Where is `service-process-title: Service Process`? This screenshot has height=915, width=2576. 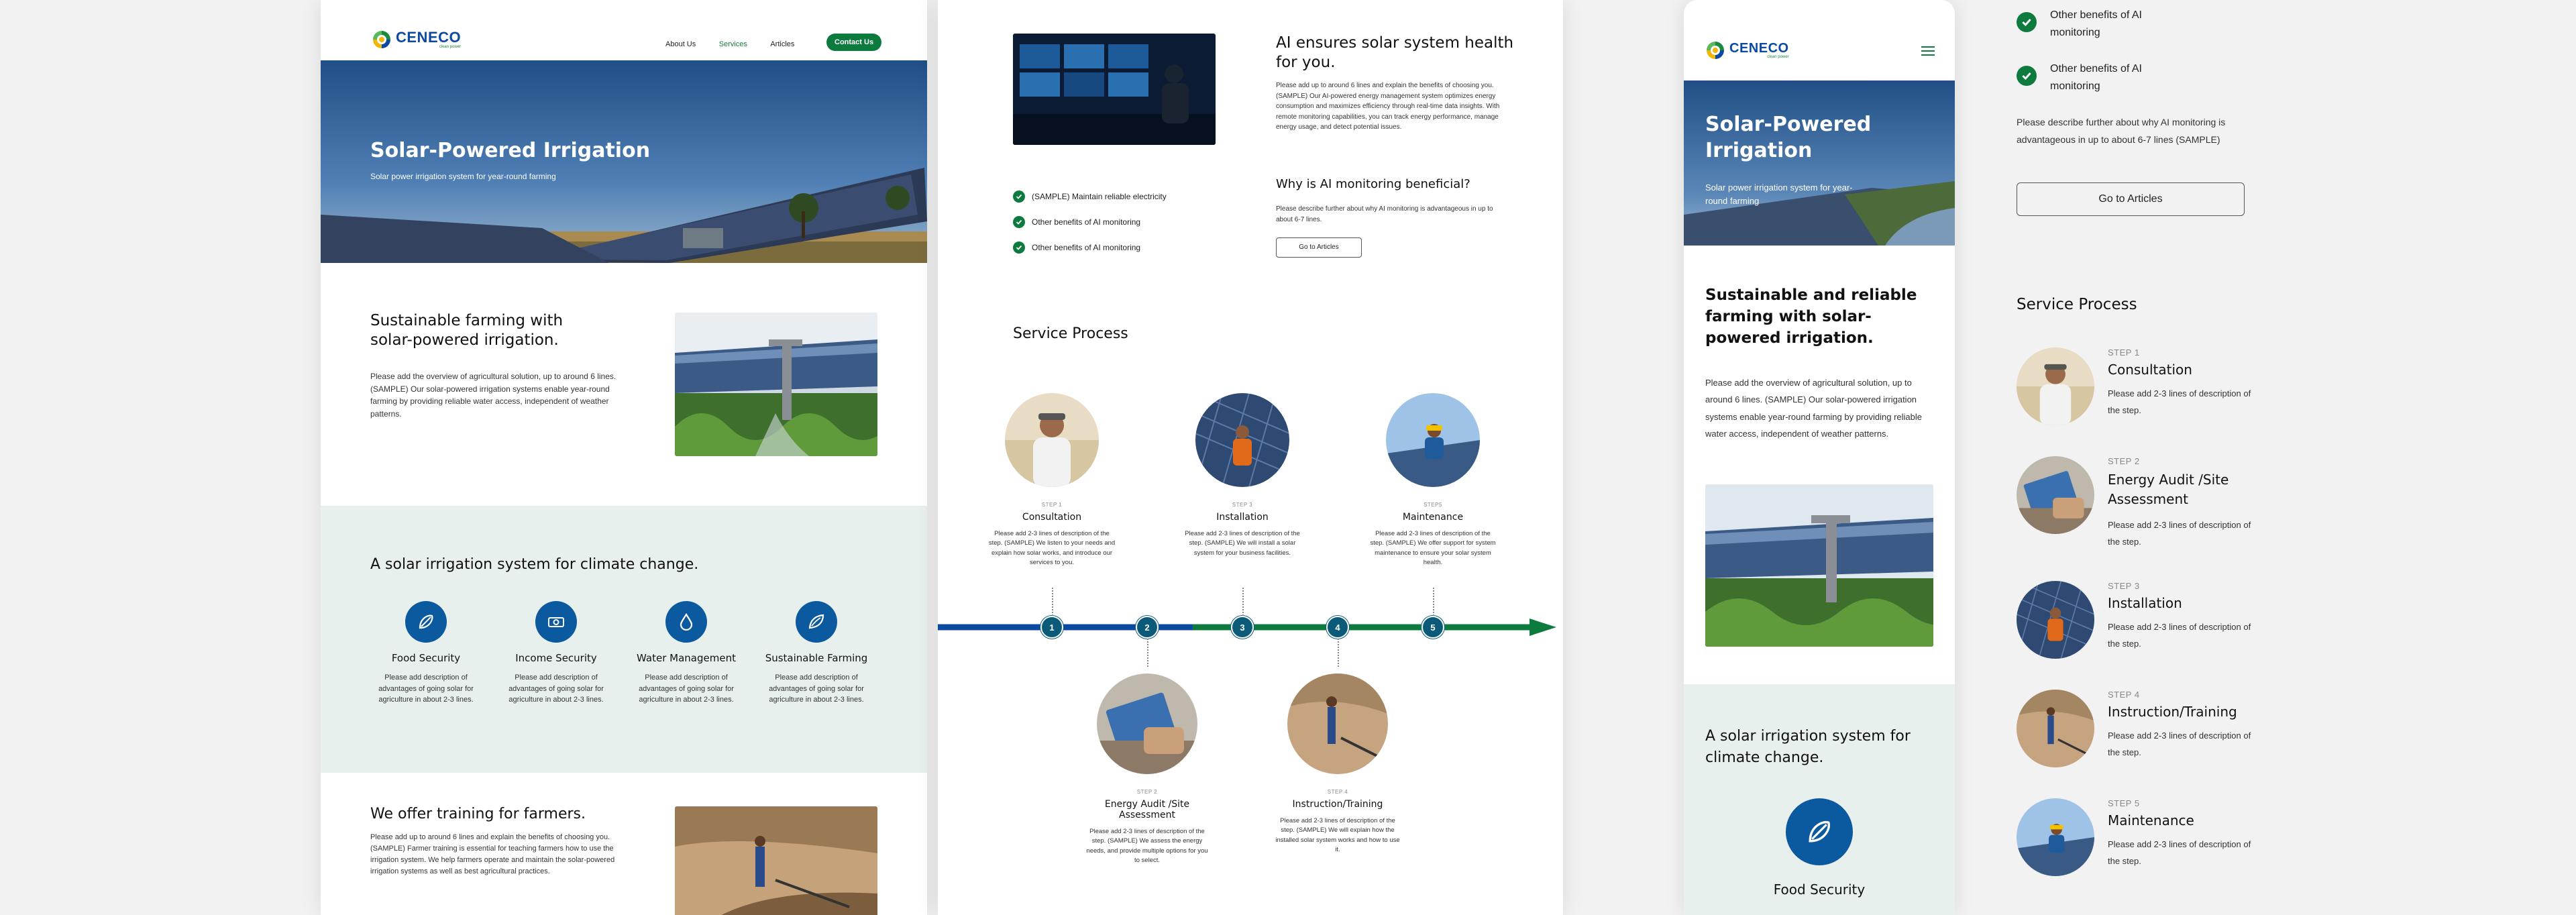
service-process-title: Service Process is located at coordinates (1070, 333).